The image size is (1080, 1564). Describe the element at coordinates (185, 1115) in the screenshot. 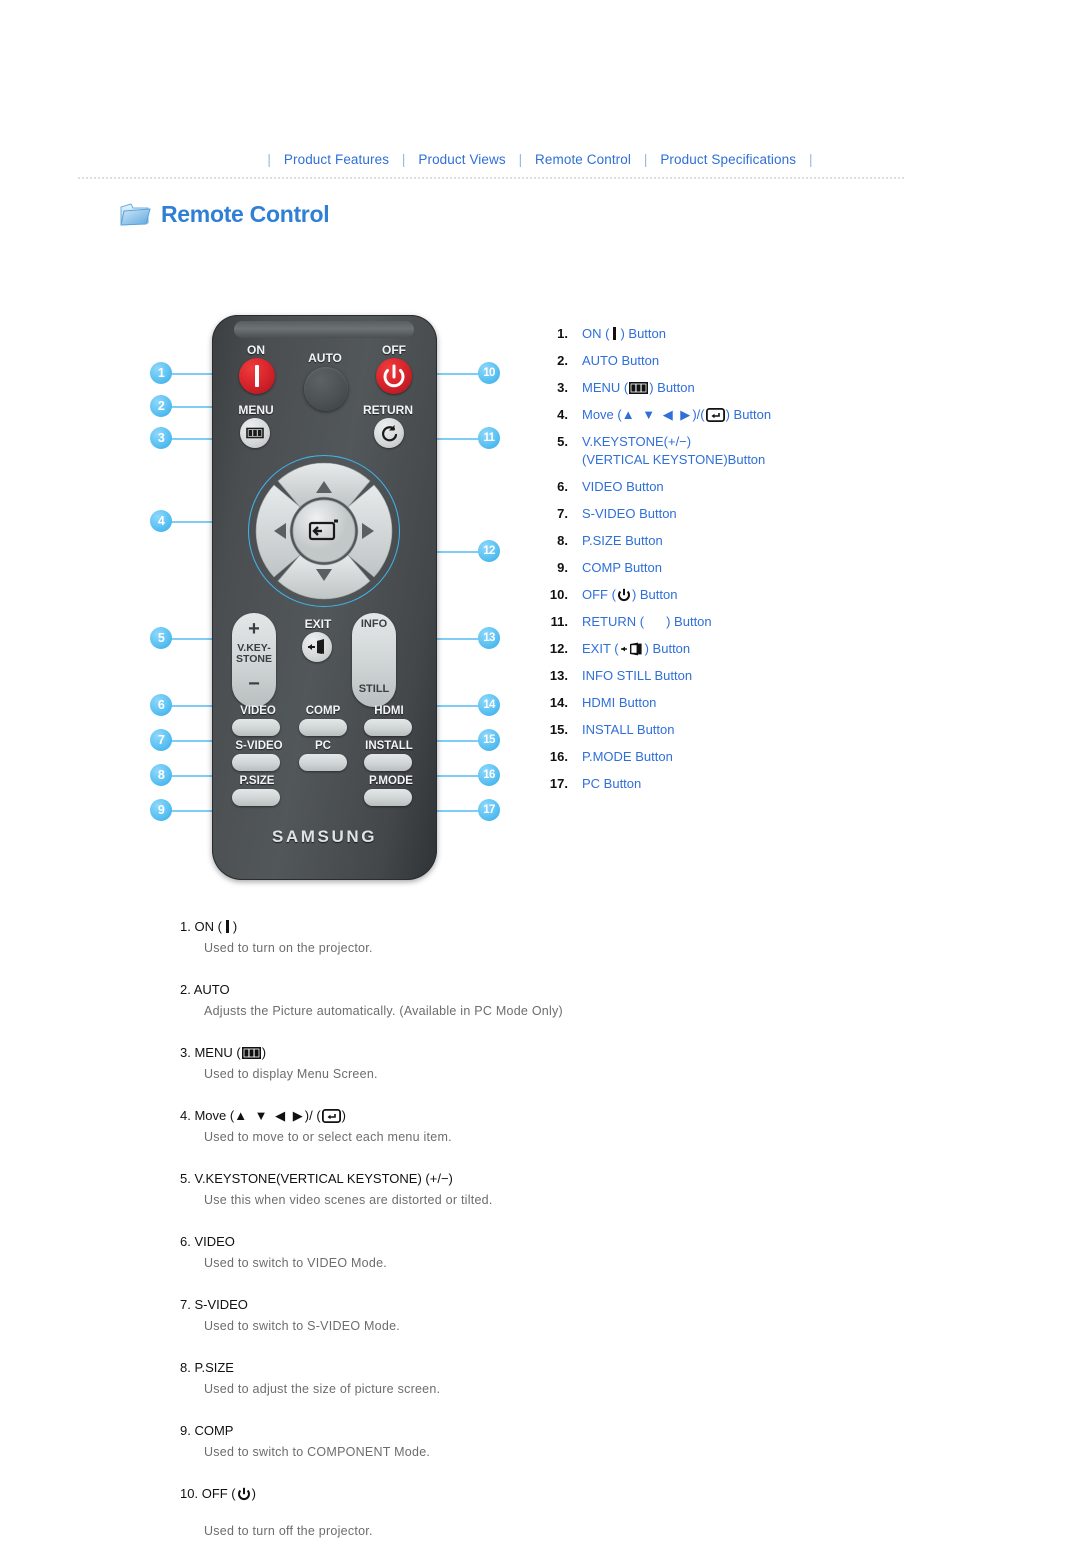

I see `description-number: 4.` at that location.